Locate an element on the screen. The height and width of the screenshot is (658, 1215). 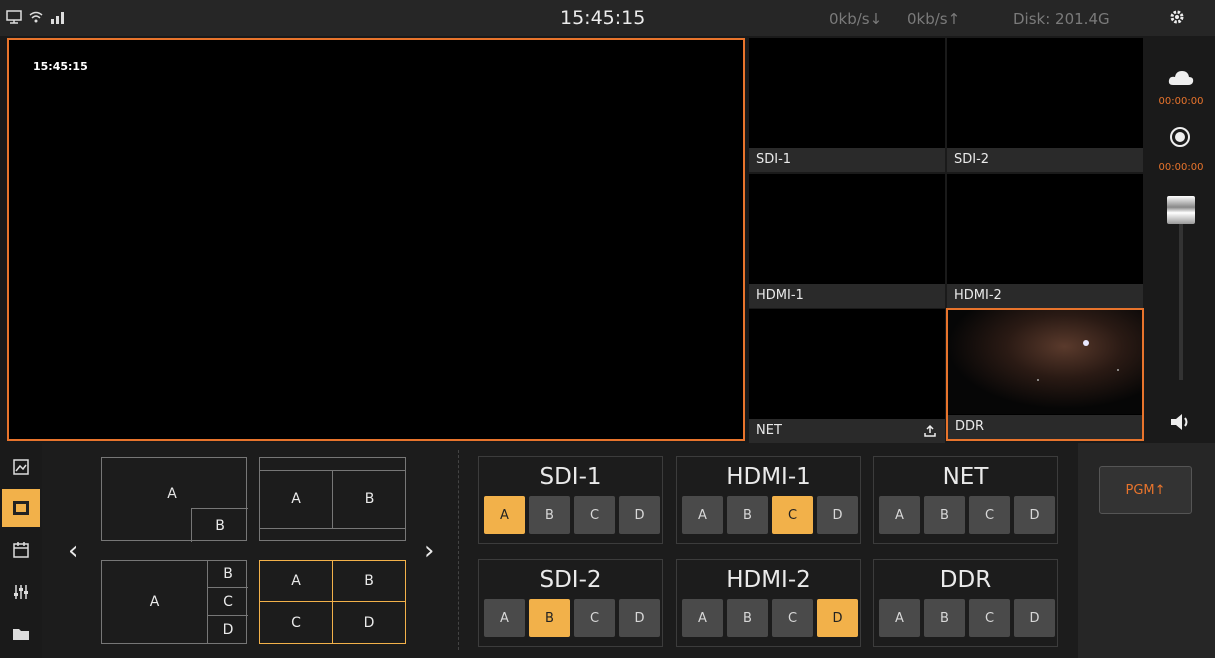
layout-next-arrow: › is located at coordinates (429, 551).